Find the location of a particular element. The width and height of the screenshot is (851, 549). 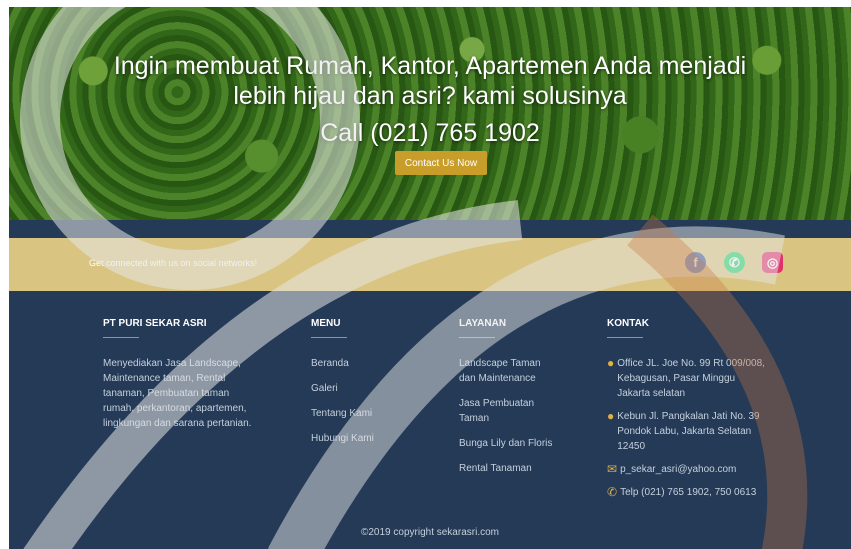

layanan-link-landscape: Landscape Taman dan Maintenance is located at coordinates (509, 371).